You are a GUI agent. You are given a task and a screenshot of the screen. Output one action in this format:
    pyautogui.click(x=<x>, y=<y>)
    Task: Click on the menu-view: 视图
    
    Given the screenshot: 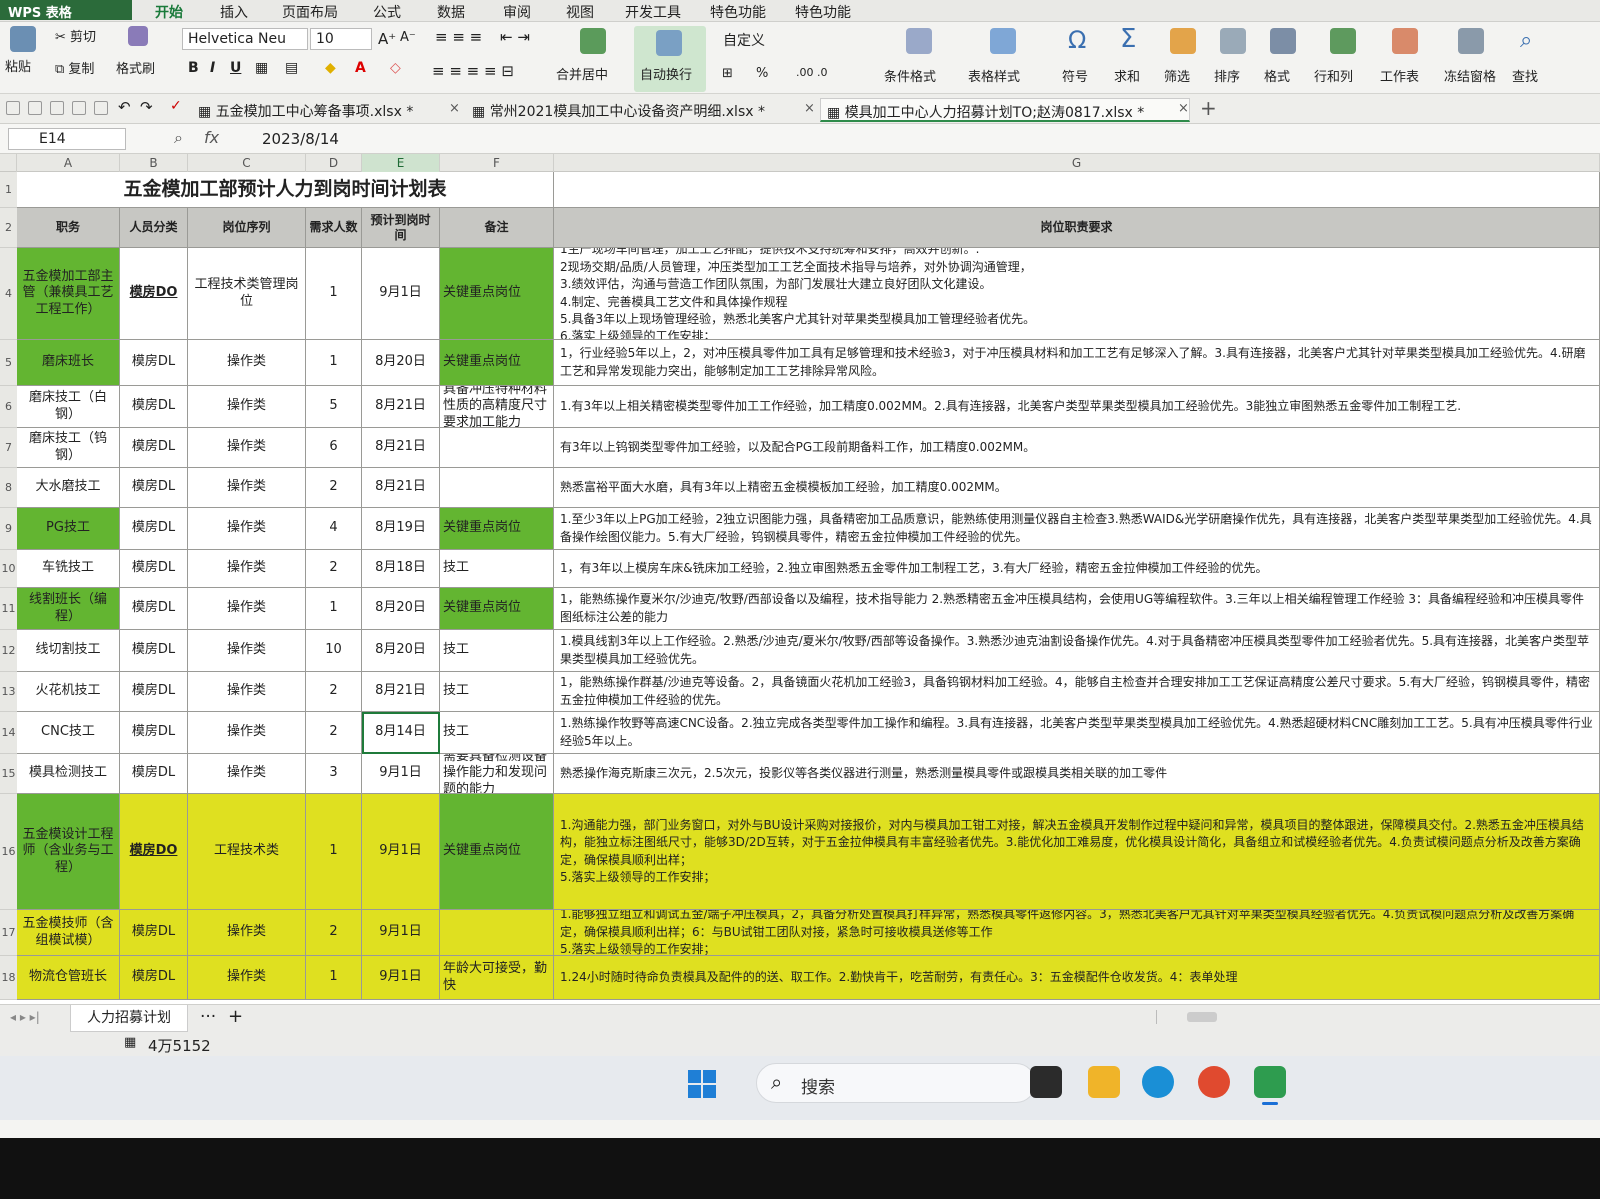 What is the action you would take?
    pyautogui.click(x=580, y=12)
    